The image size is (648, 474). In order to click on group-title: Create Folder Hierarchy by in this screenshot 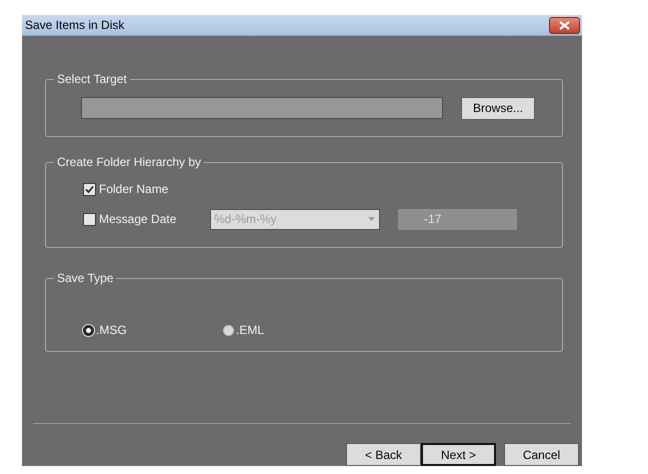, I will do `click(129, 162)`.